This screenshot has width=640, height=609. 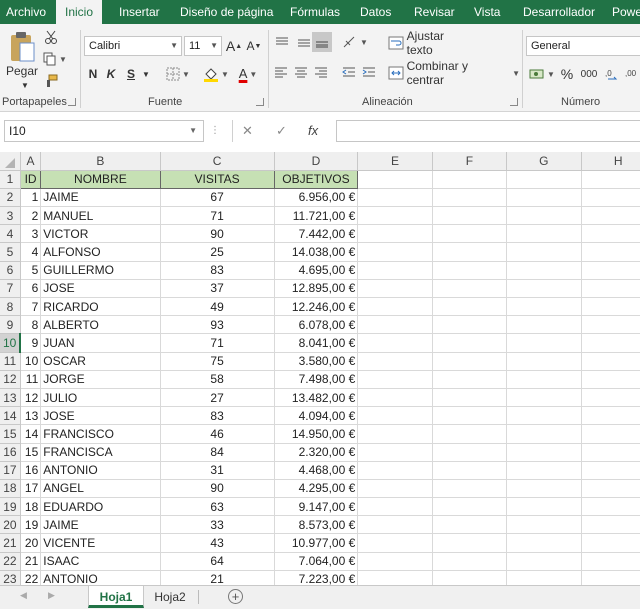 I want to click on cell-id: 5, so click(x=31, y=270).